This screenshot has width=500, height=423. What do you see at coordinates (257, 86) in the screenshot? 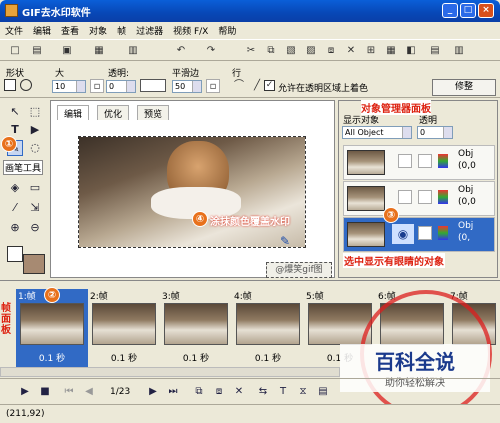
I see `diagonal-line-icon: ╱` at bounding box center [257, 86].